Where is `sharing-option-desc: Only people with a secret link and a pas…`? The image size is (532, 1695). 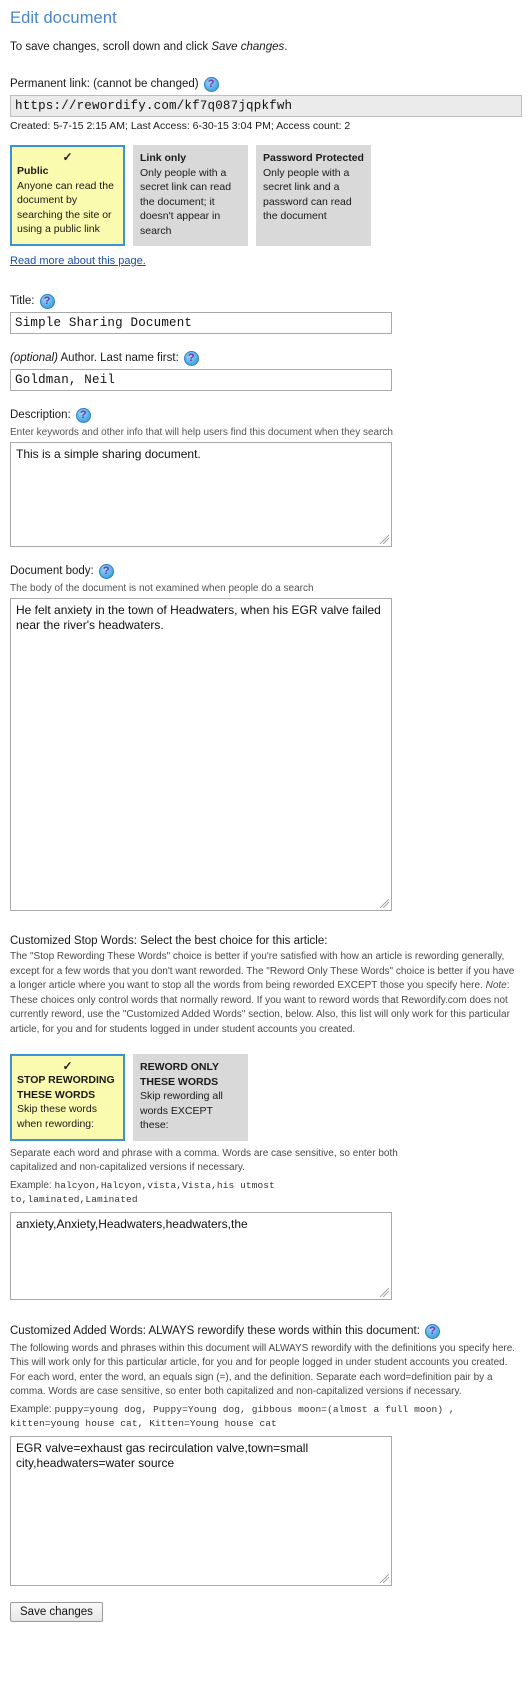
sharing-option-desc: Only people with a secret link and a pas… is located at coordinates (307, 194).